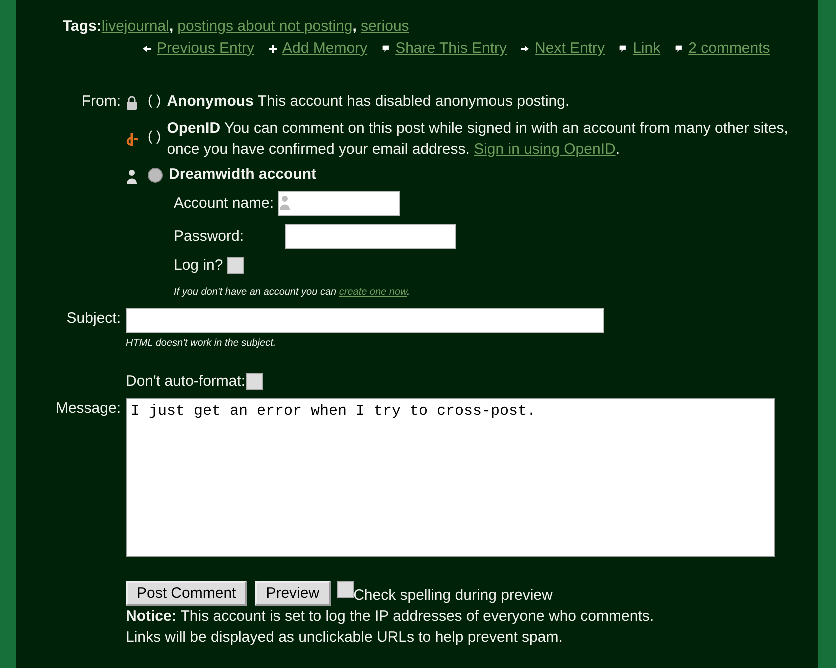  Describe the element at coordinates (155, 175) in the screenshot. I see `radio-button` at that location.